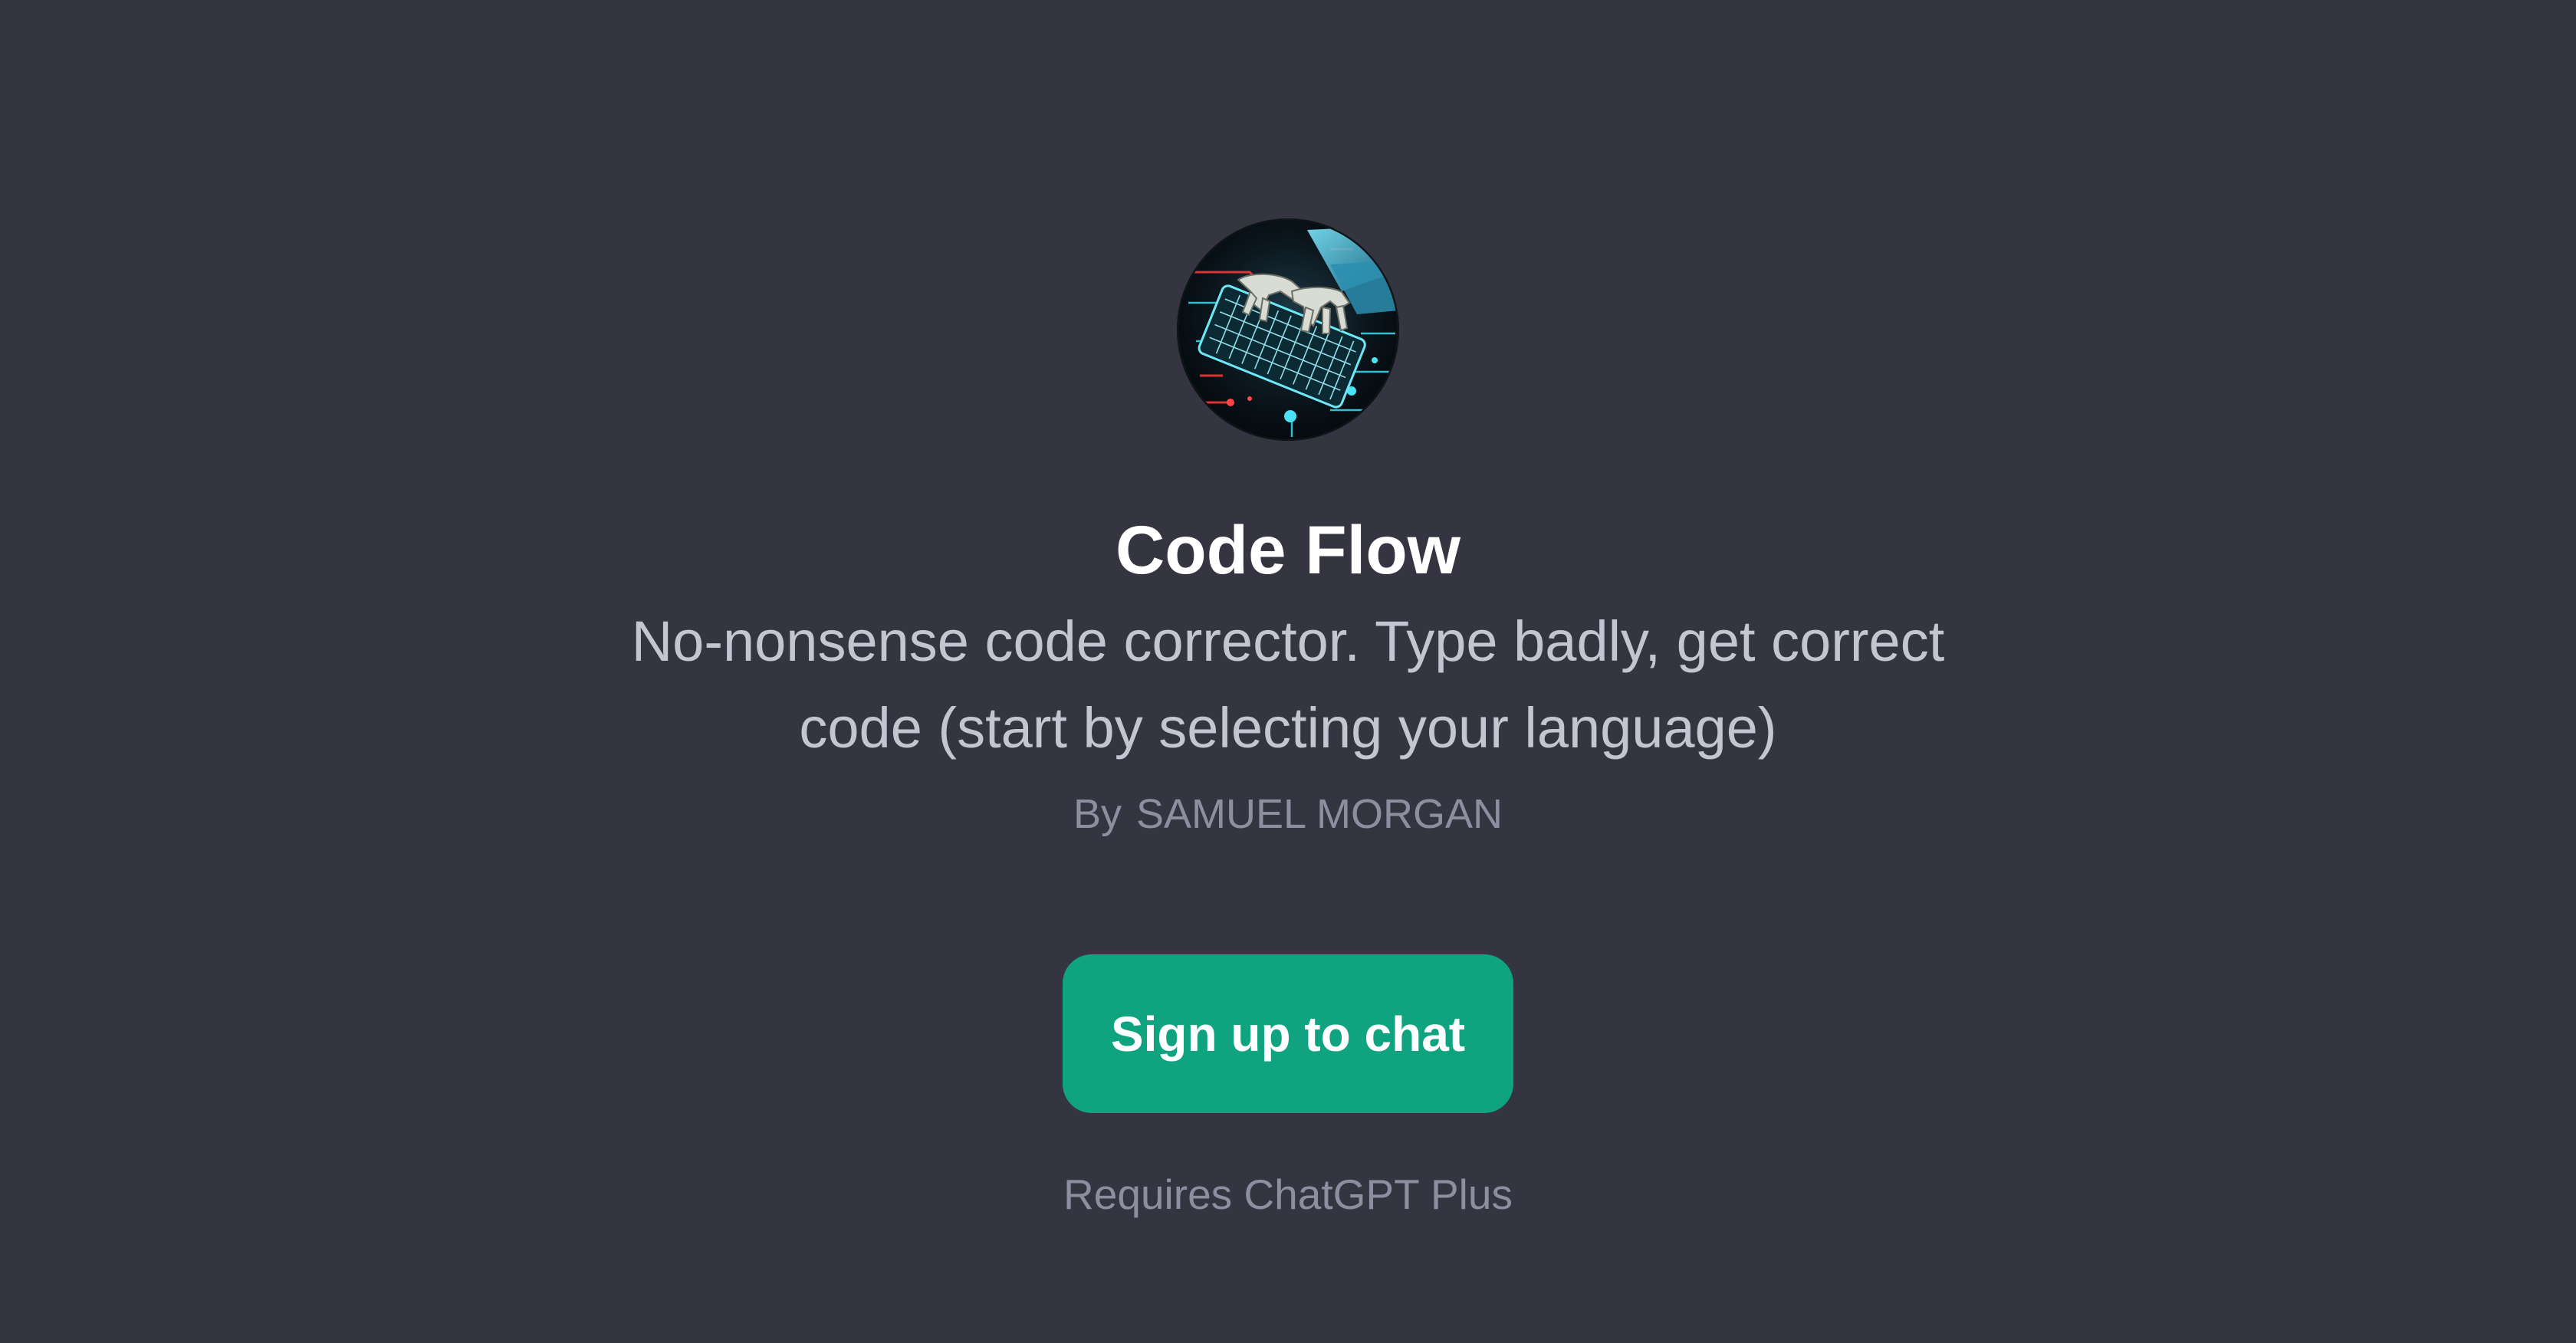 The image size is (2576, 1343). I want to click on author-name: SAMUEL MORGAN, so click(1319, 814).